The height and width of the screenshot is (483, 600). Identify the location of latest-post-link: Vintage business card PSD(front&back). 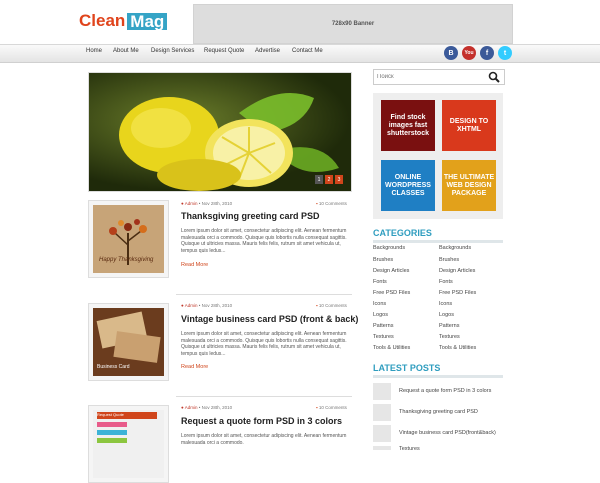
(447, 433).